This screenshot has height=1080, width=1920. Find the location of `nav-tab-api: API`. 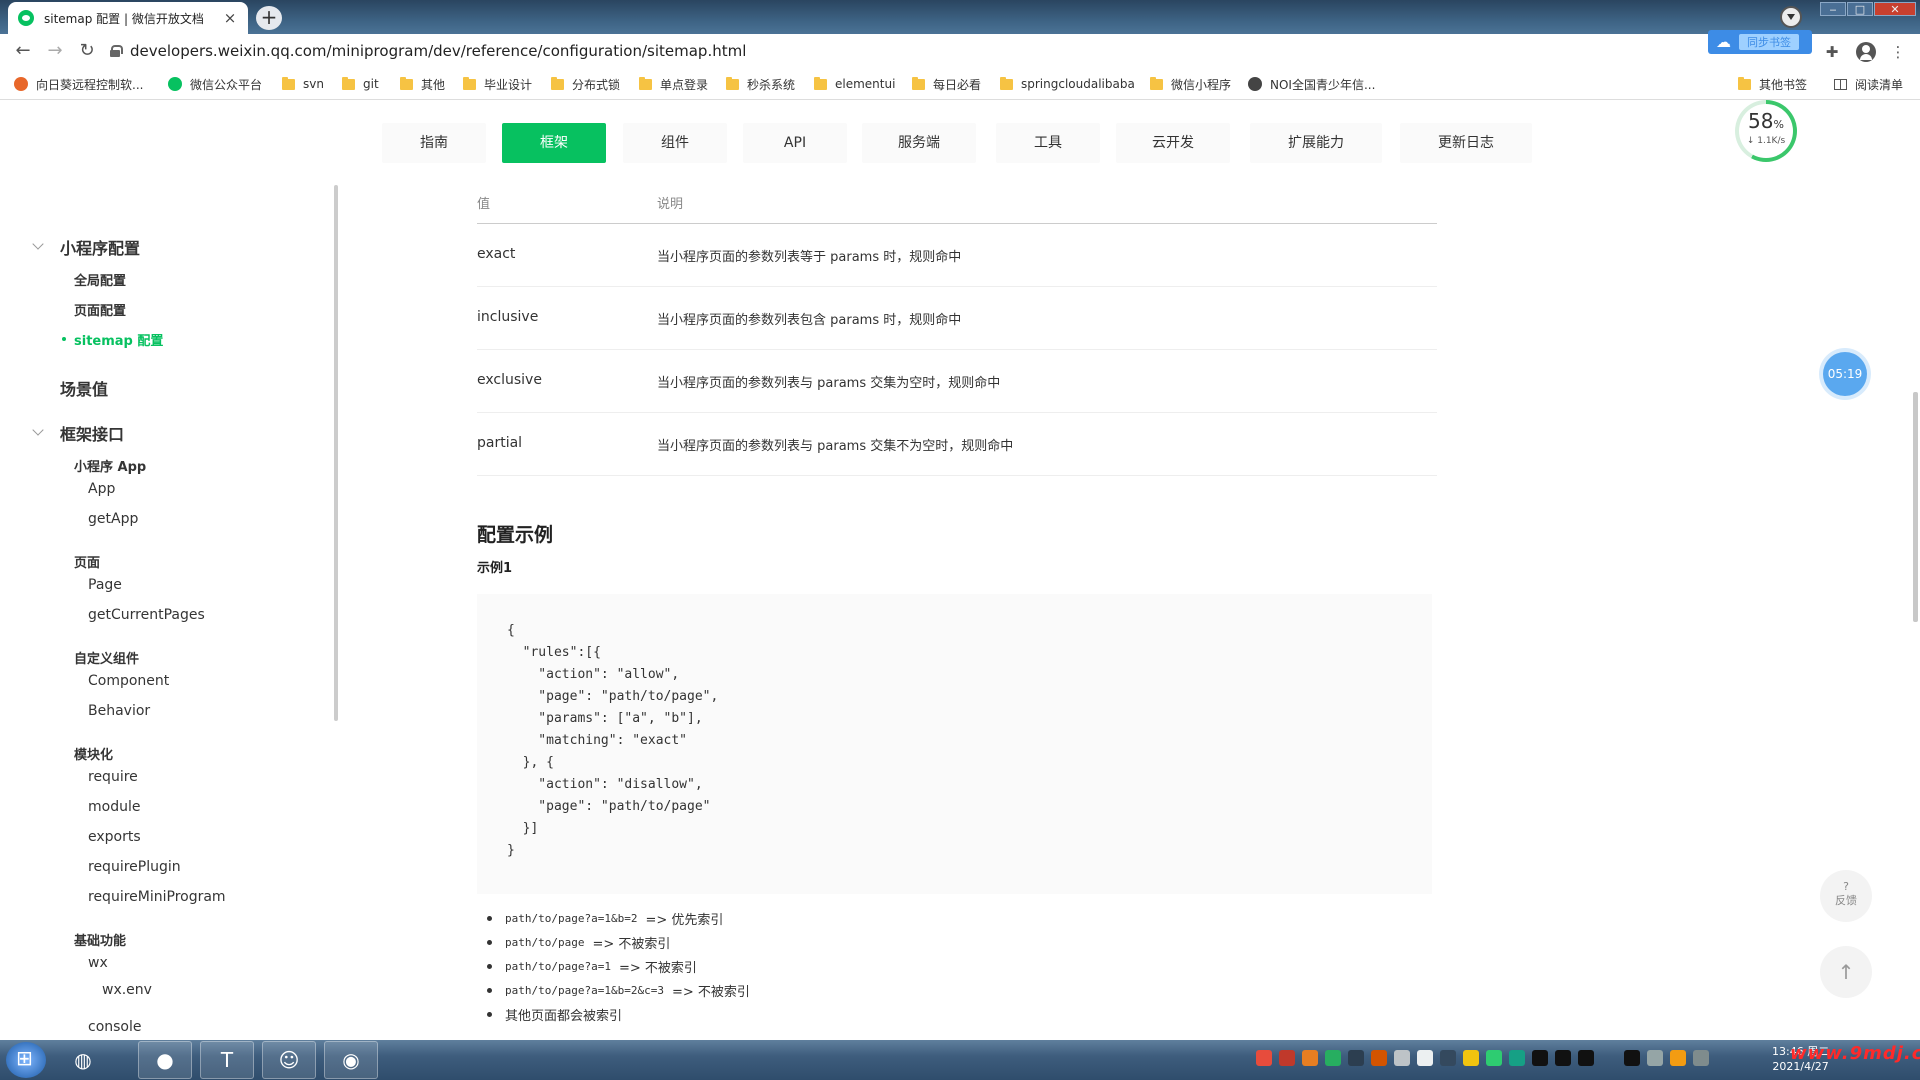

nav-tab-api: API is located at coordinates (795, 143).